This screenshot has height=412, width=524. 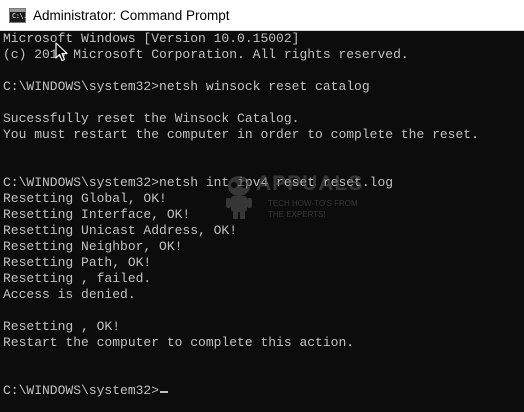 What do you see at coordinates (151, 38) in the screenshot?
I see `console-line: Microsoft Windows [Version 10.0.15002]` at bounding box center [151, 38].